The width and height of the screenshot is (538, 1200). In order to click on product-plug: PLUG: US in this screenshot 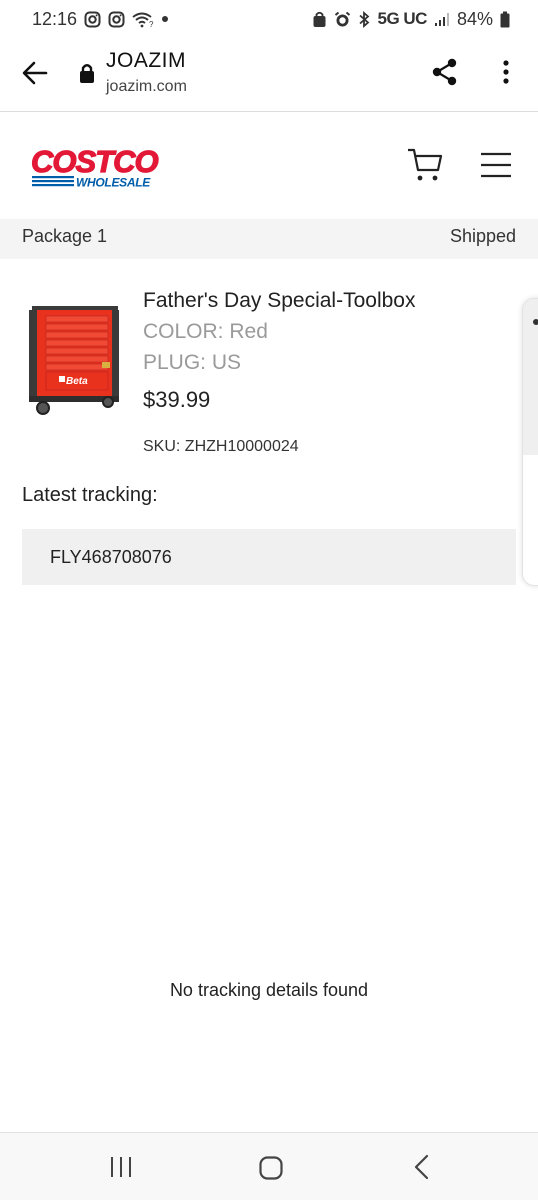, I will do `click(192, 362)`.